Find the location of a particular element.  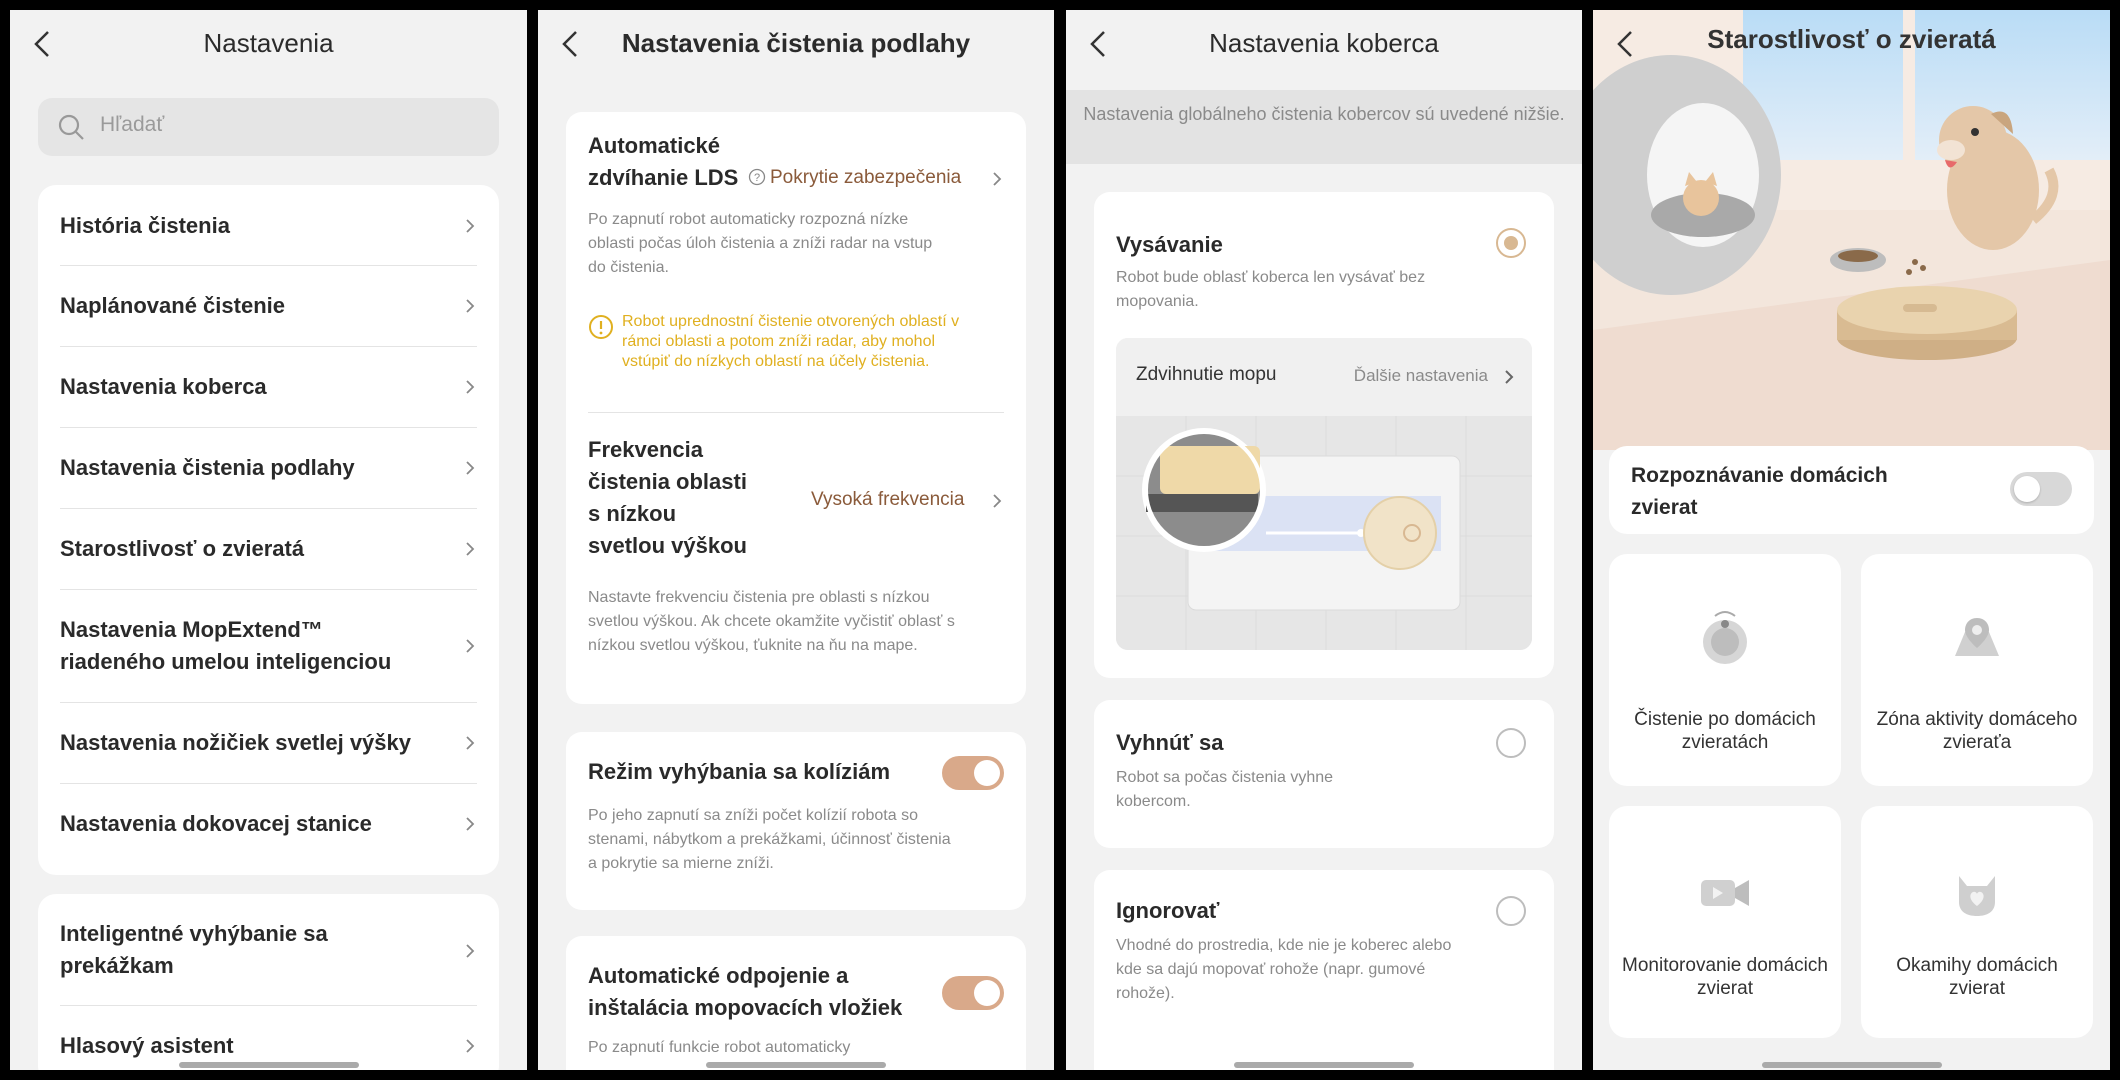

tile-label: Okamihy domácich zvierat is located at coordinates (1977, 977).